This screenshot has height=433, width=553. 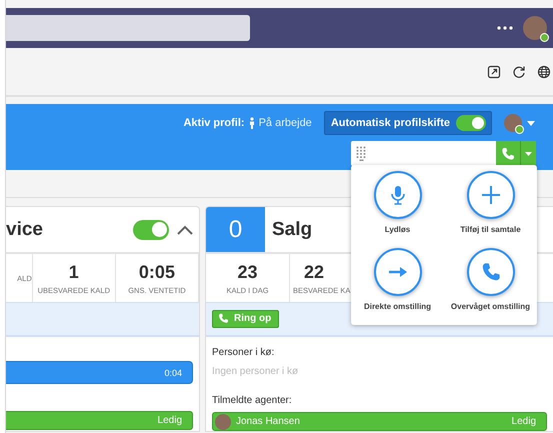 What do you see at coordinates (128, 28) in the screenshot?
I see `search-field` at bounding box center [128, 28].